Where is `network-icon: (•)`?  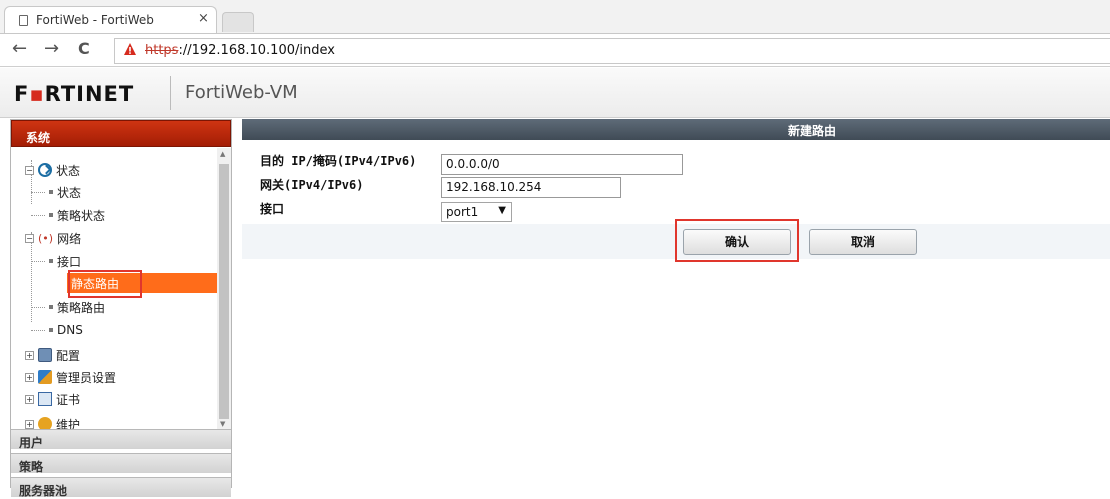
network-icon: (•) is located at coordinates (46, 238).